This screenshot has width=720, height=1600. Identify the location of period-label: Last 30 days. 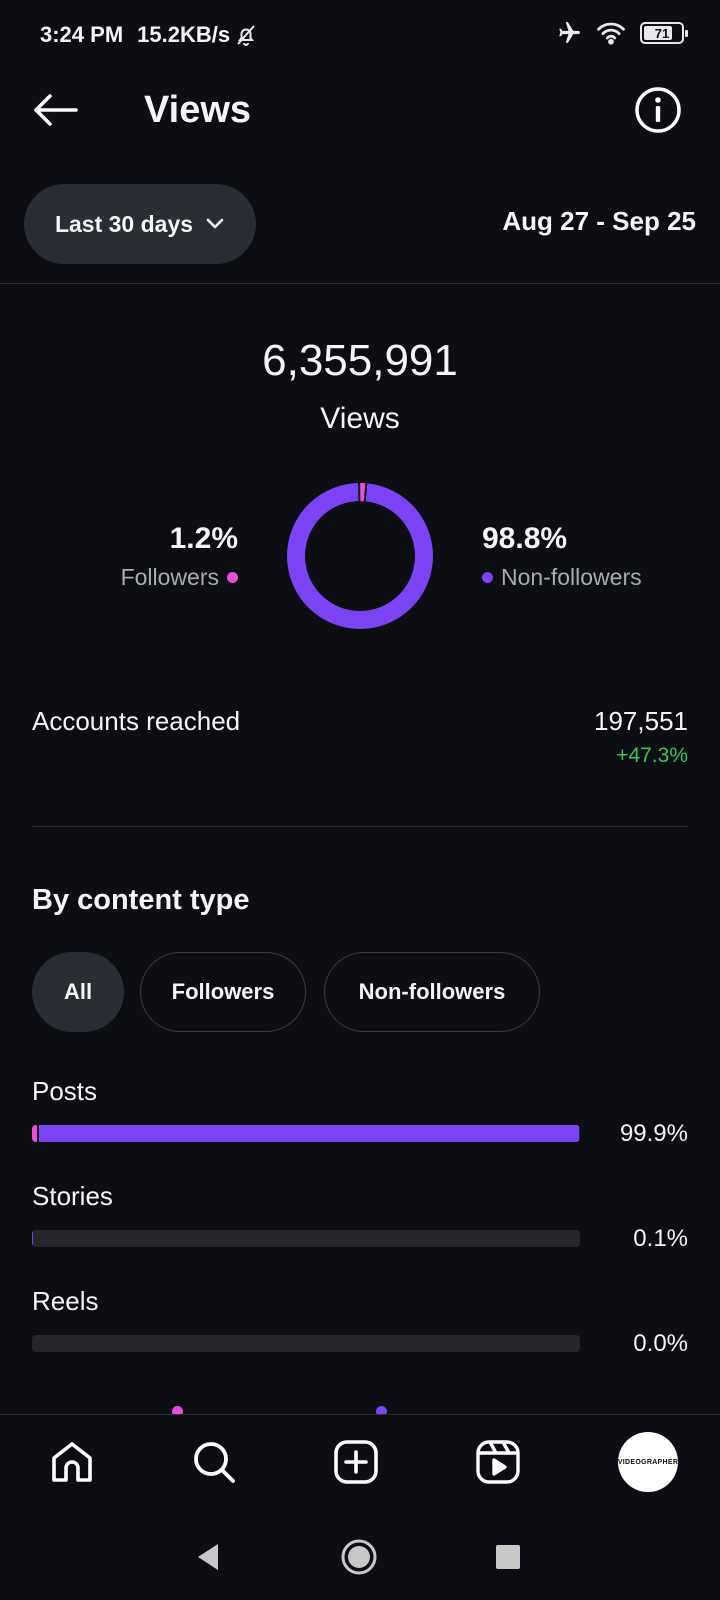
(124, 223).